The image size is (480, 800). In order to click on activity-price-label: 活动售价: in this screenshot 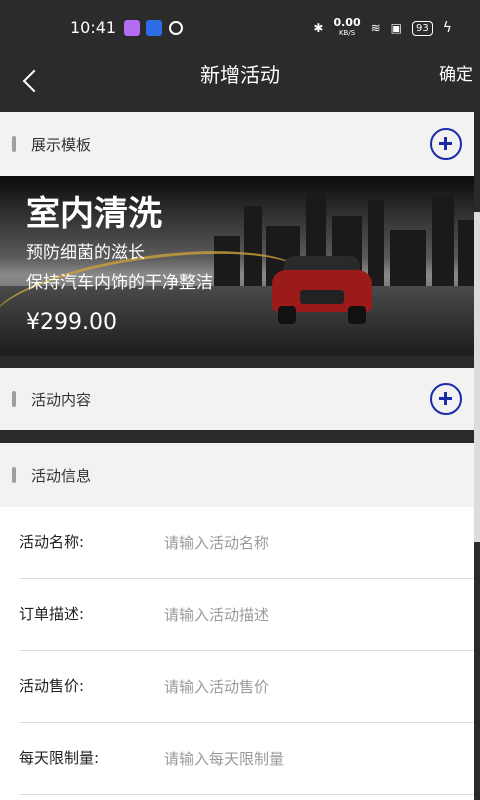, I will do `click(52, 686)`.